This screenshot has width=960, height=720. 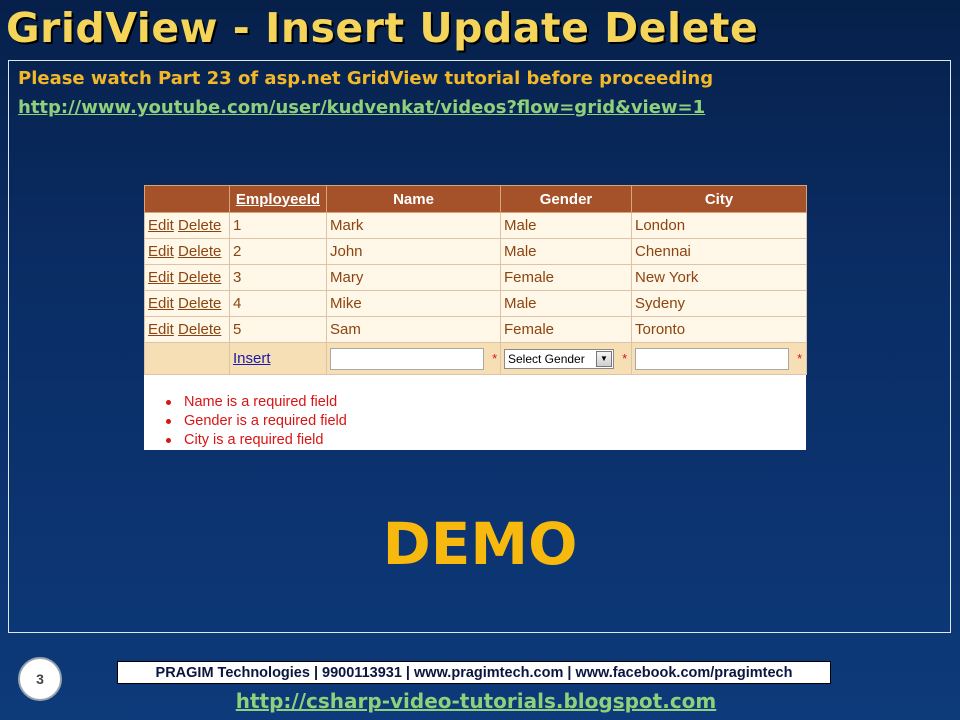 What do you see at coordinates (413, 277) in the screenshot?
I see `cell-name: Mary` at bounding box center [413, 277].